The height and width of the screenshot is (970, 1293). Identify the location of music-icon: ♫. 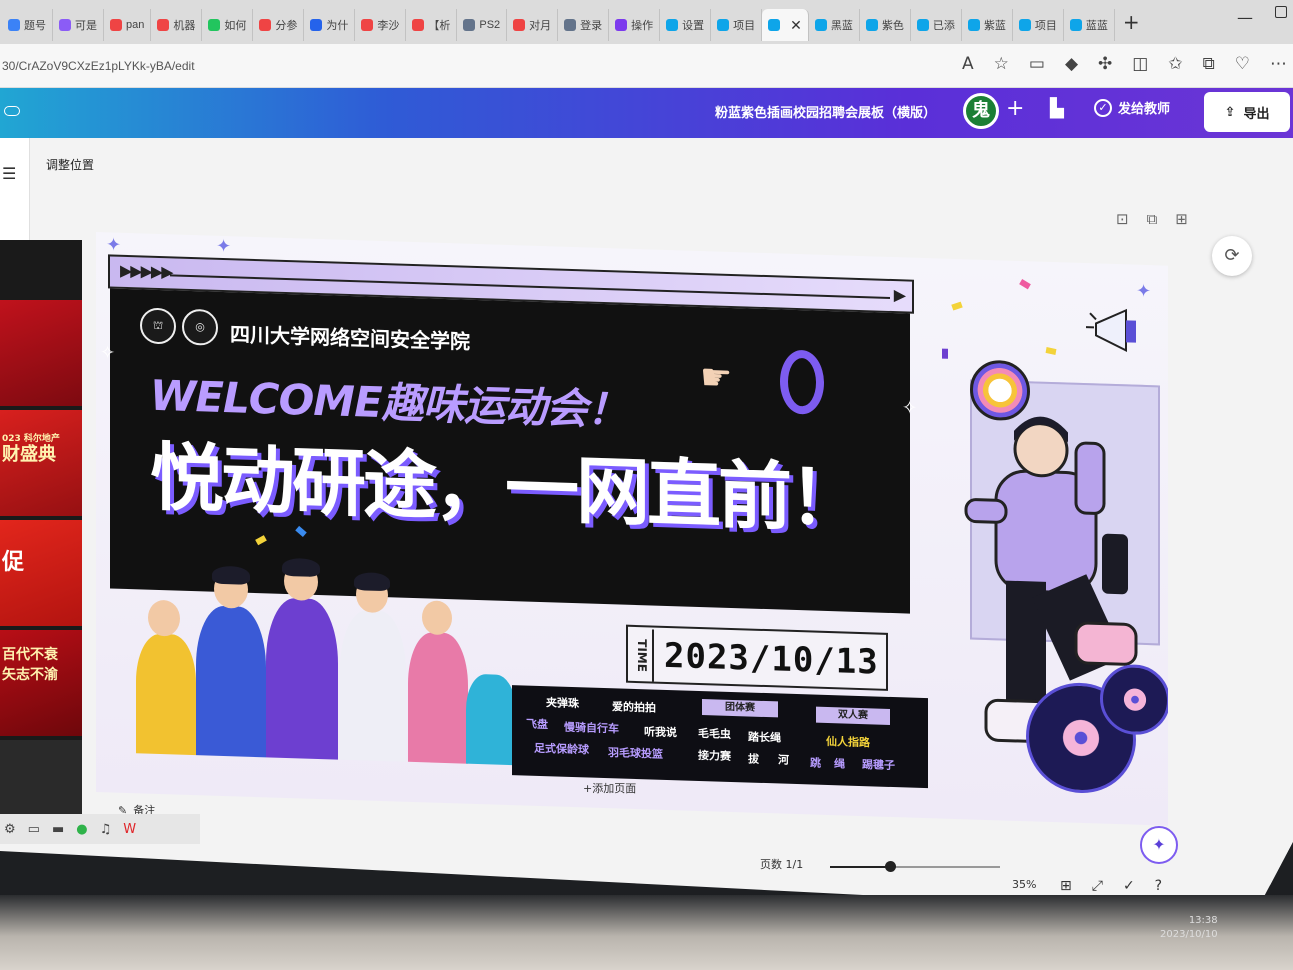
(106, 829).